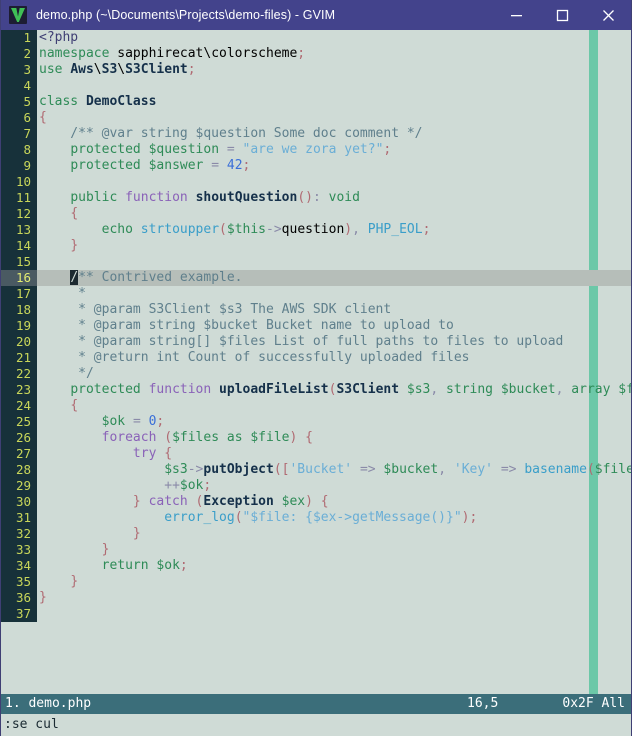 Image resolution: width=632 pixels, height=736 pixels. I want to click on line-number: 1, so click(27, 37).